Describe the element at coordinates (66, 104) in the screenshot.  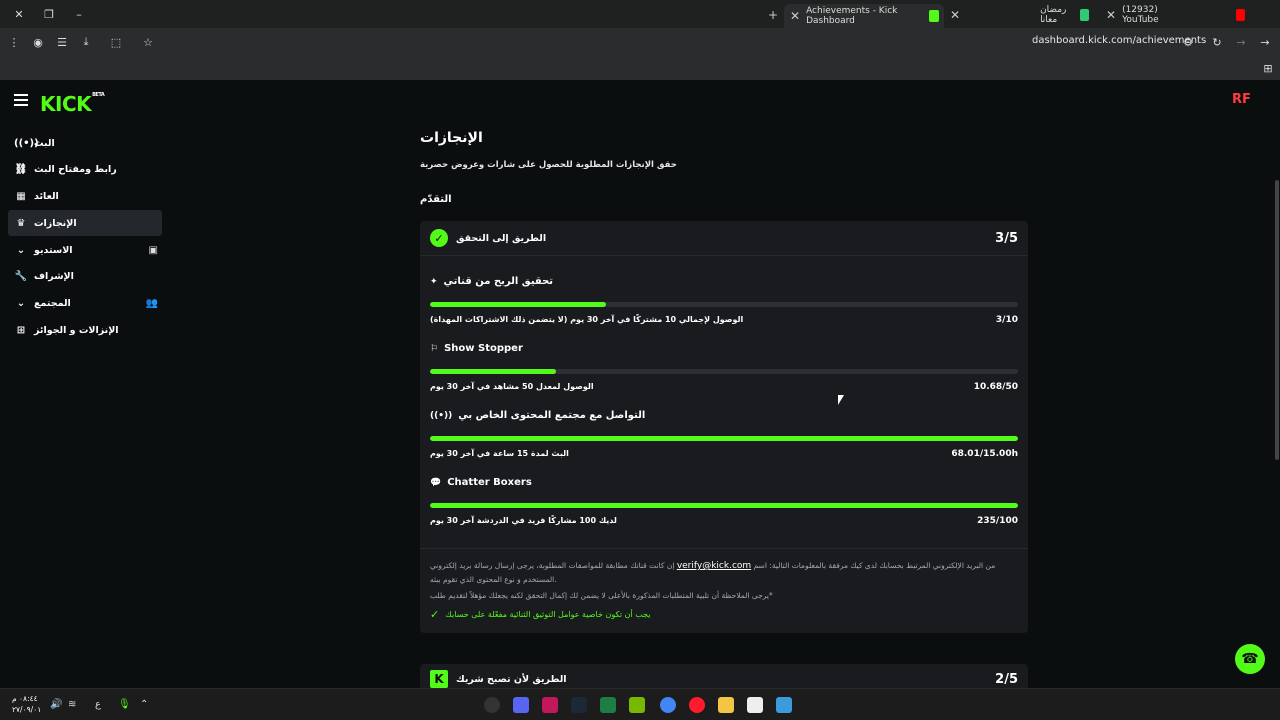
I see `logo-text: KICK` at that location.